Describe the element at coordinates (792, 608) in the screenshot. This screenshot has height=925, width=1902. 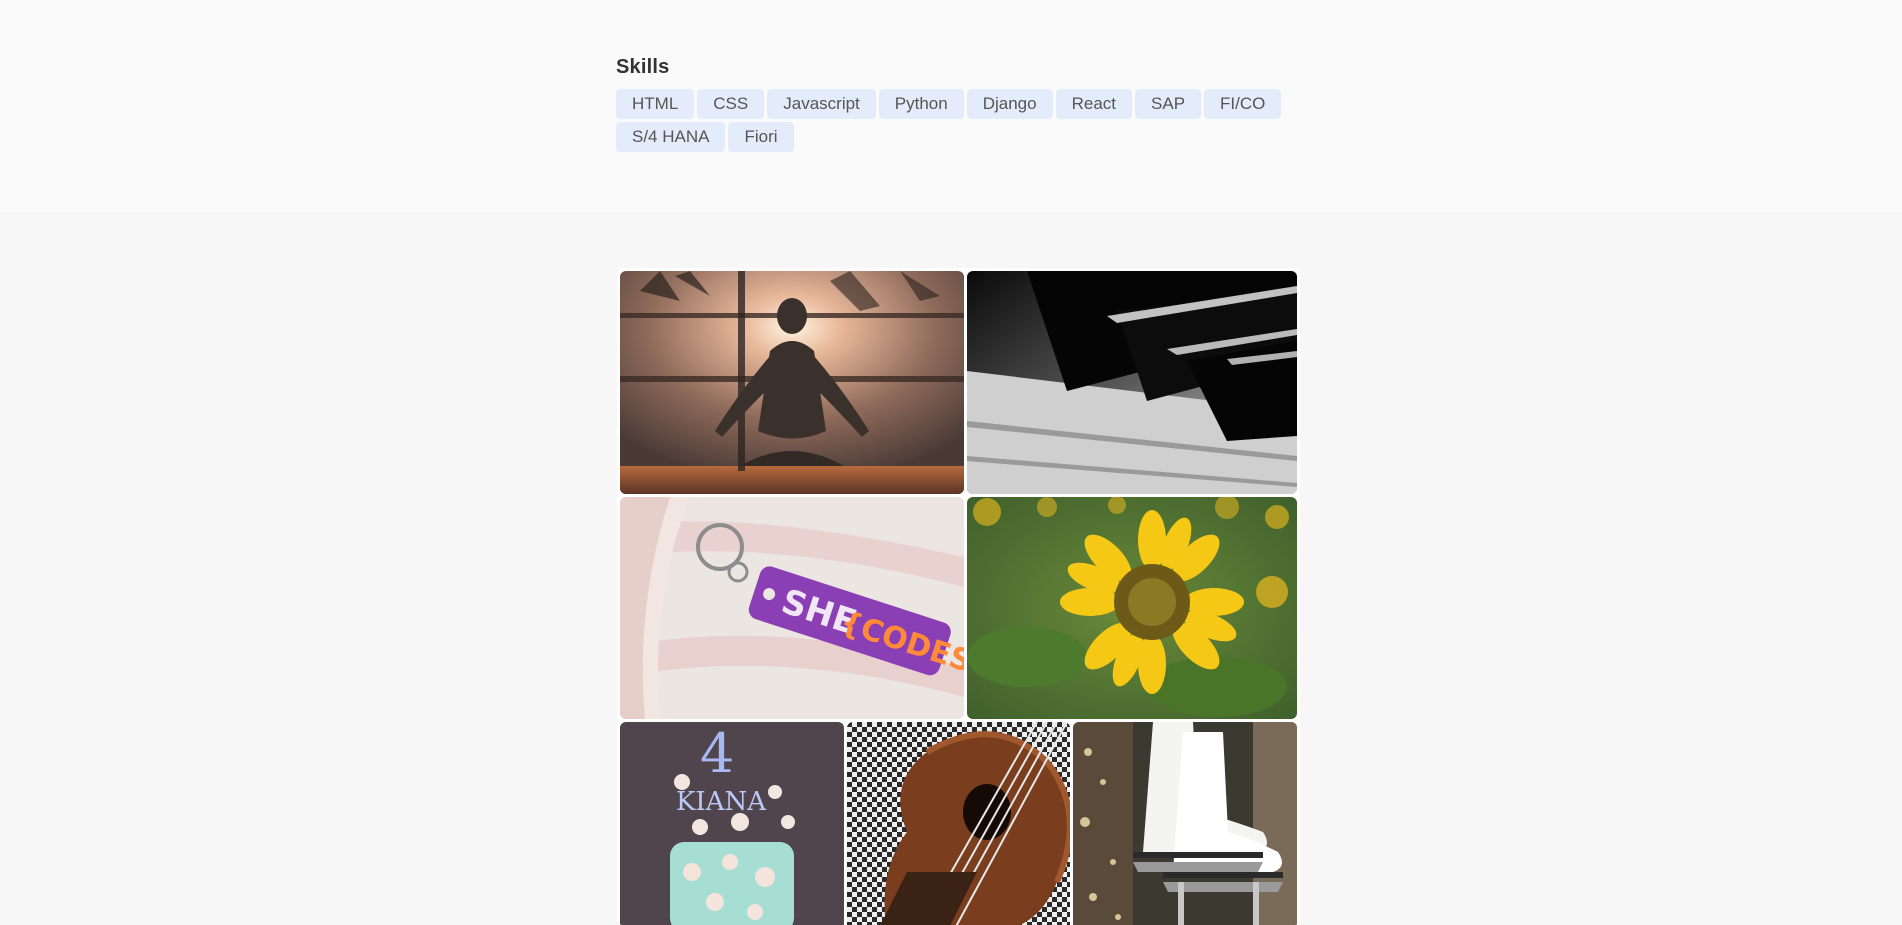
I see `keychain-photo: SHE {CODES}` at that location.